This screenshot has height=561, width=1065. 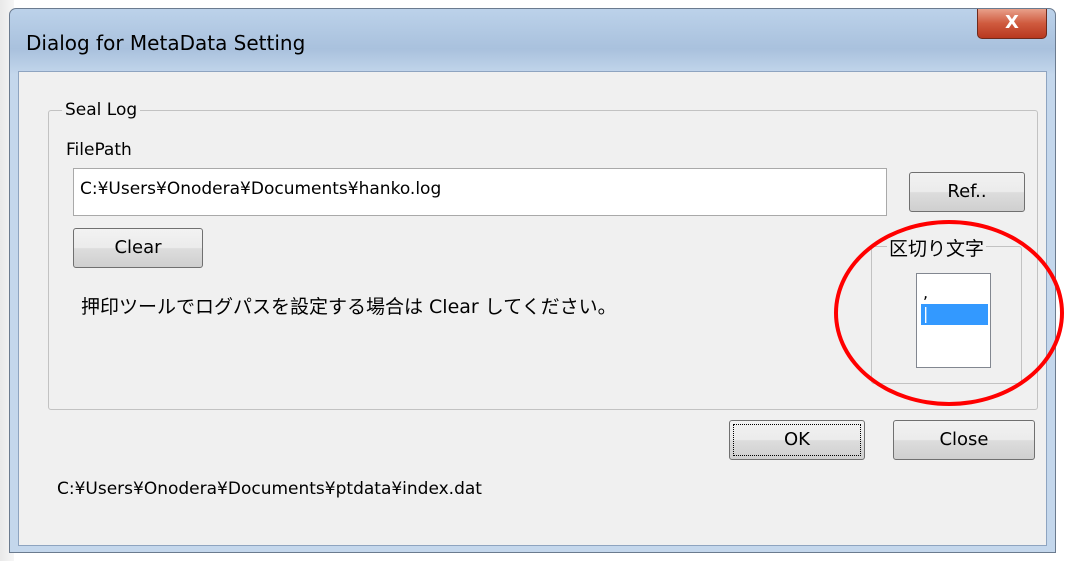 What do you see at coordinates (349, 307) in the screenshot?
I see `clear-hint-text: 押印ツールでログパスを設定する場合は Clear してください。` at bounding box center [349, 307].